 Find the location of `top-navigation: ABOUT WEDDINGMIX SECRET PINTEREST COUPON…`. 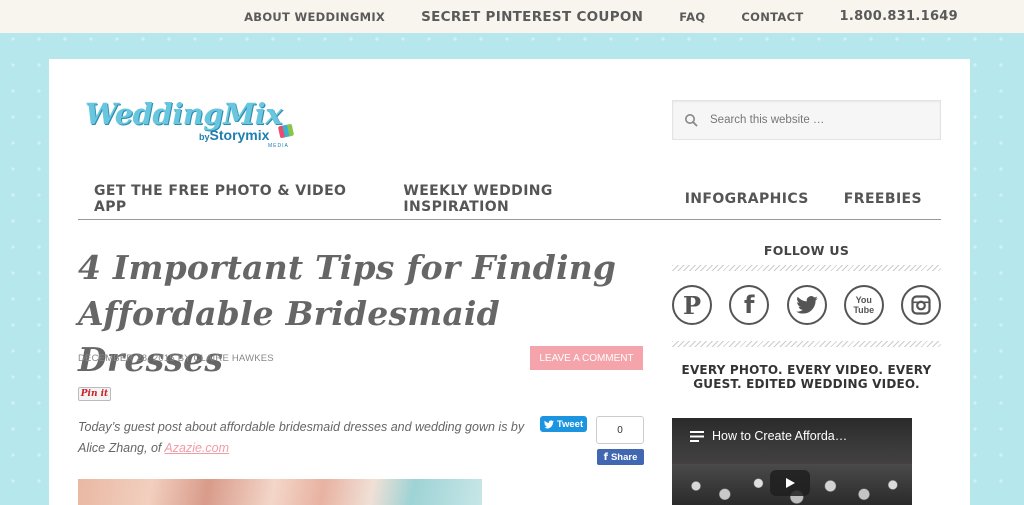

top-navigation: ABOUT WEDDINGMIX SECRET PINTEREST COUPON… is located at coordinates (512, 16).